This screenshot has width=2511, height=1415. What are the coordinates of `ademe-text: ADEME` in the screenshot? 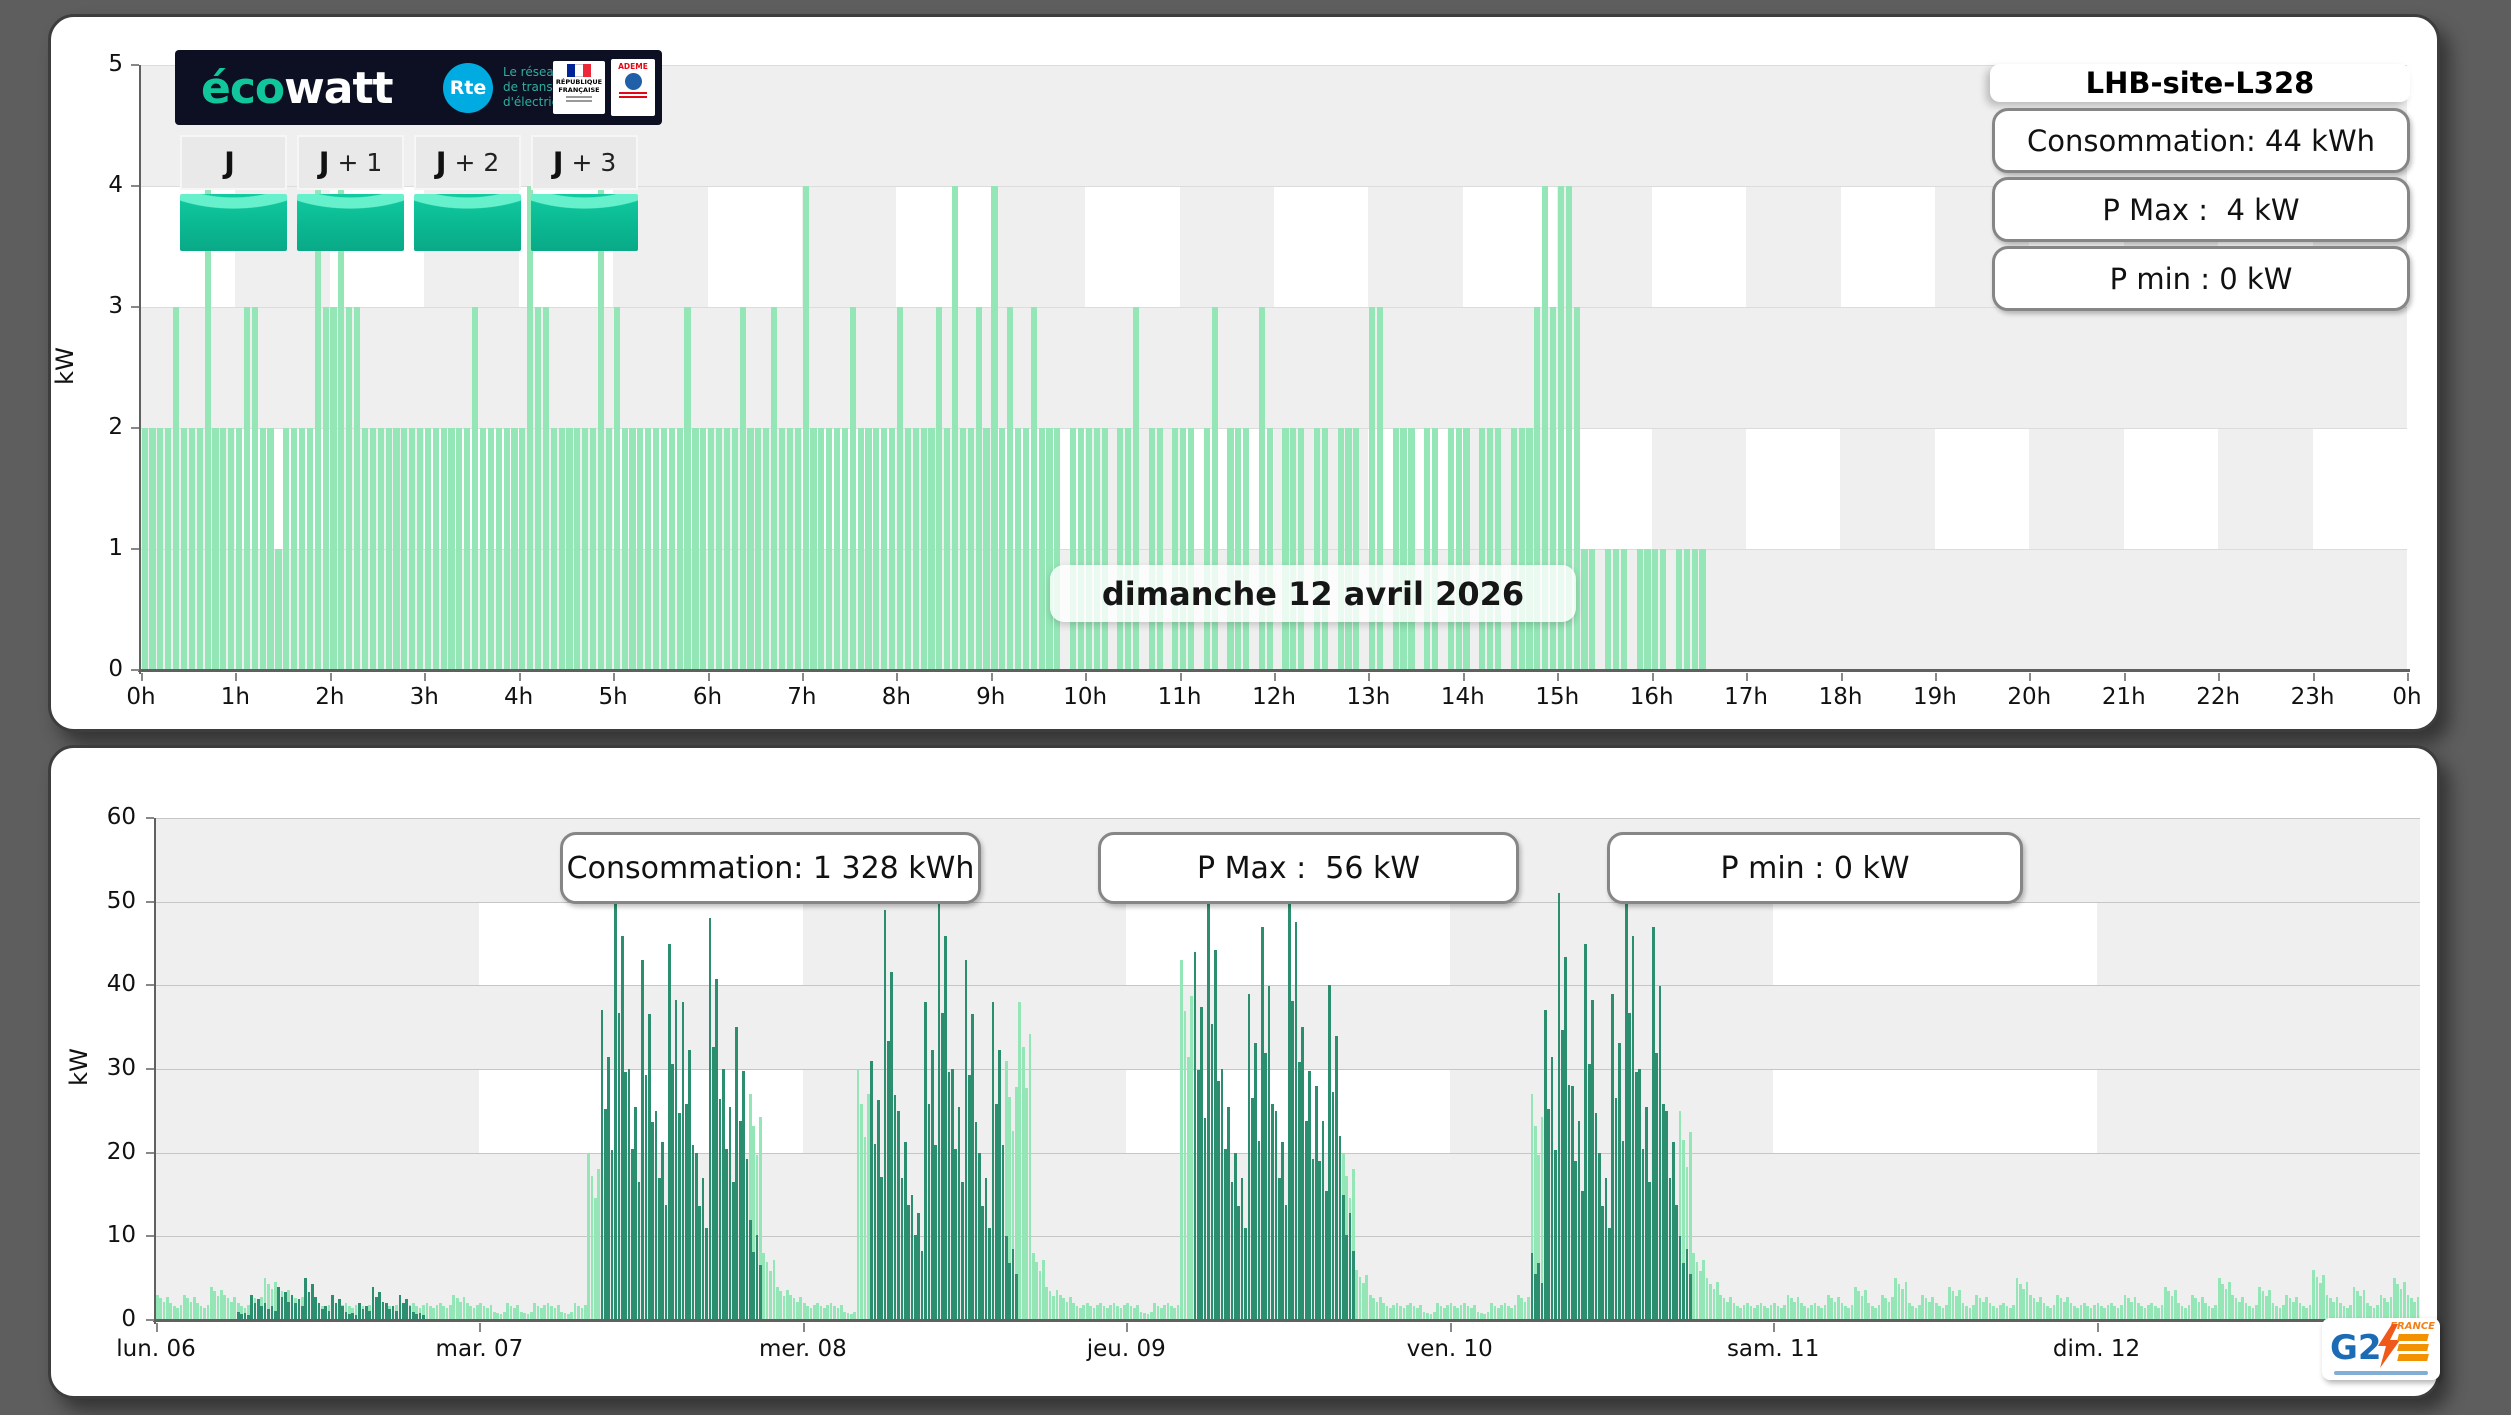 It's located at (633, 66).